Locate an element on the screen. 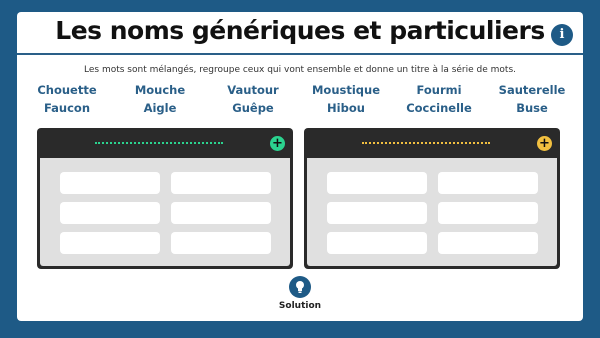 Image resolution: width=600 pixels, height=338 pixels. word-chip: Hibou is located at coordinates (346, 108).